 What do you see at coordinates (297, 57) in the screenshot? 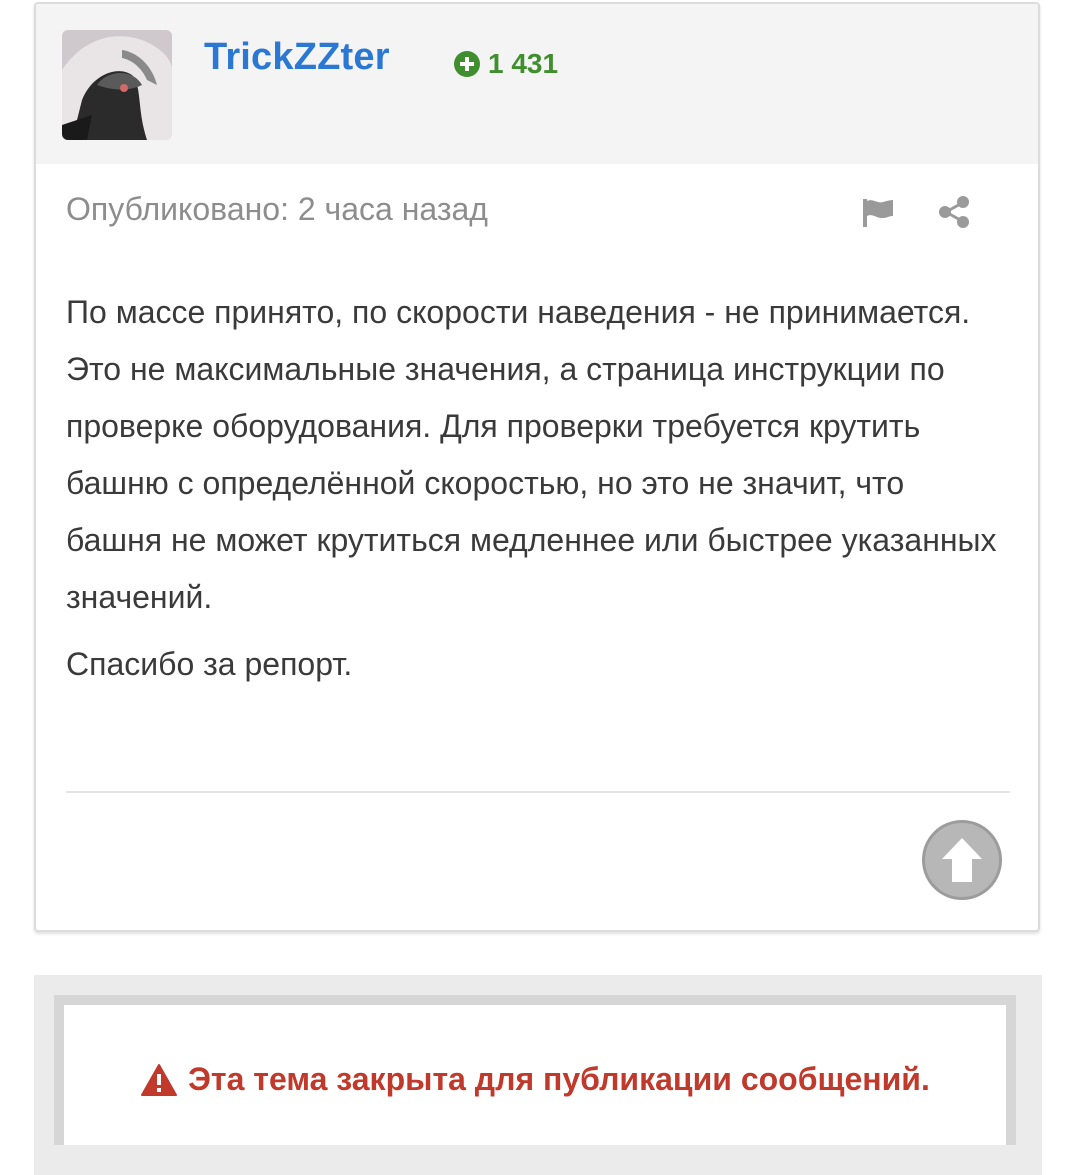
I see `author-name: TrickZZter` at bounding box center [297, 57].